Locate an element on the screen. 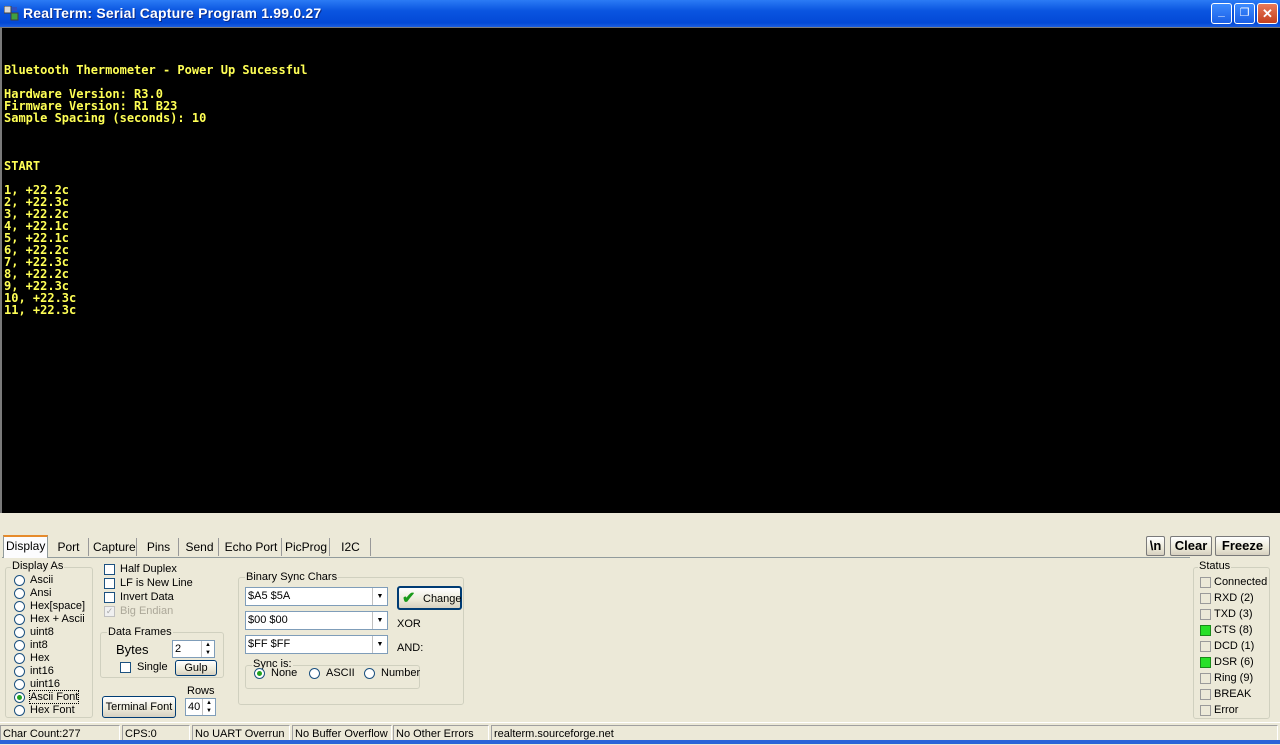  radio-ansi is located at coordinates (19, 593).